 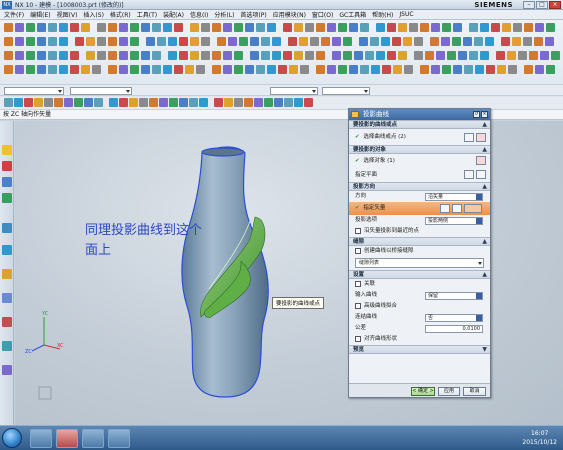 I want to click on color-filter-dropdown, so click(x=346, y=91).